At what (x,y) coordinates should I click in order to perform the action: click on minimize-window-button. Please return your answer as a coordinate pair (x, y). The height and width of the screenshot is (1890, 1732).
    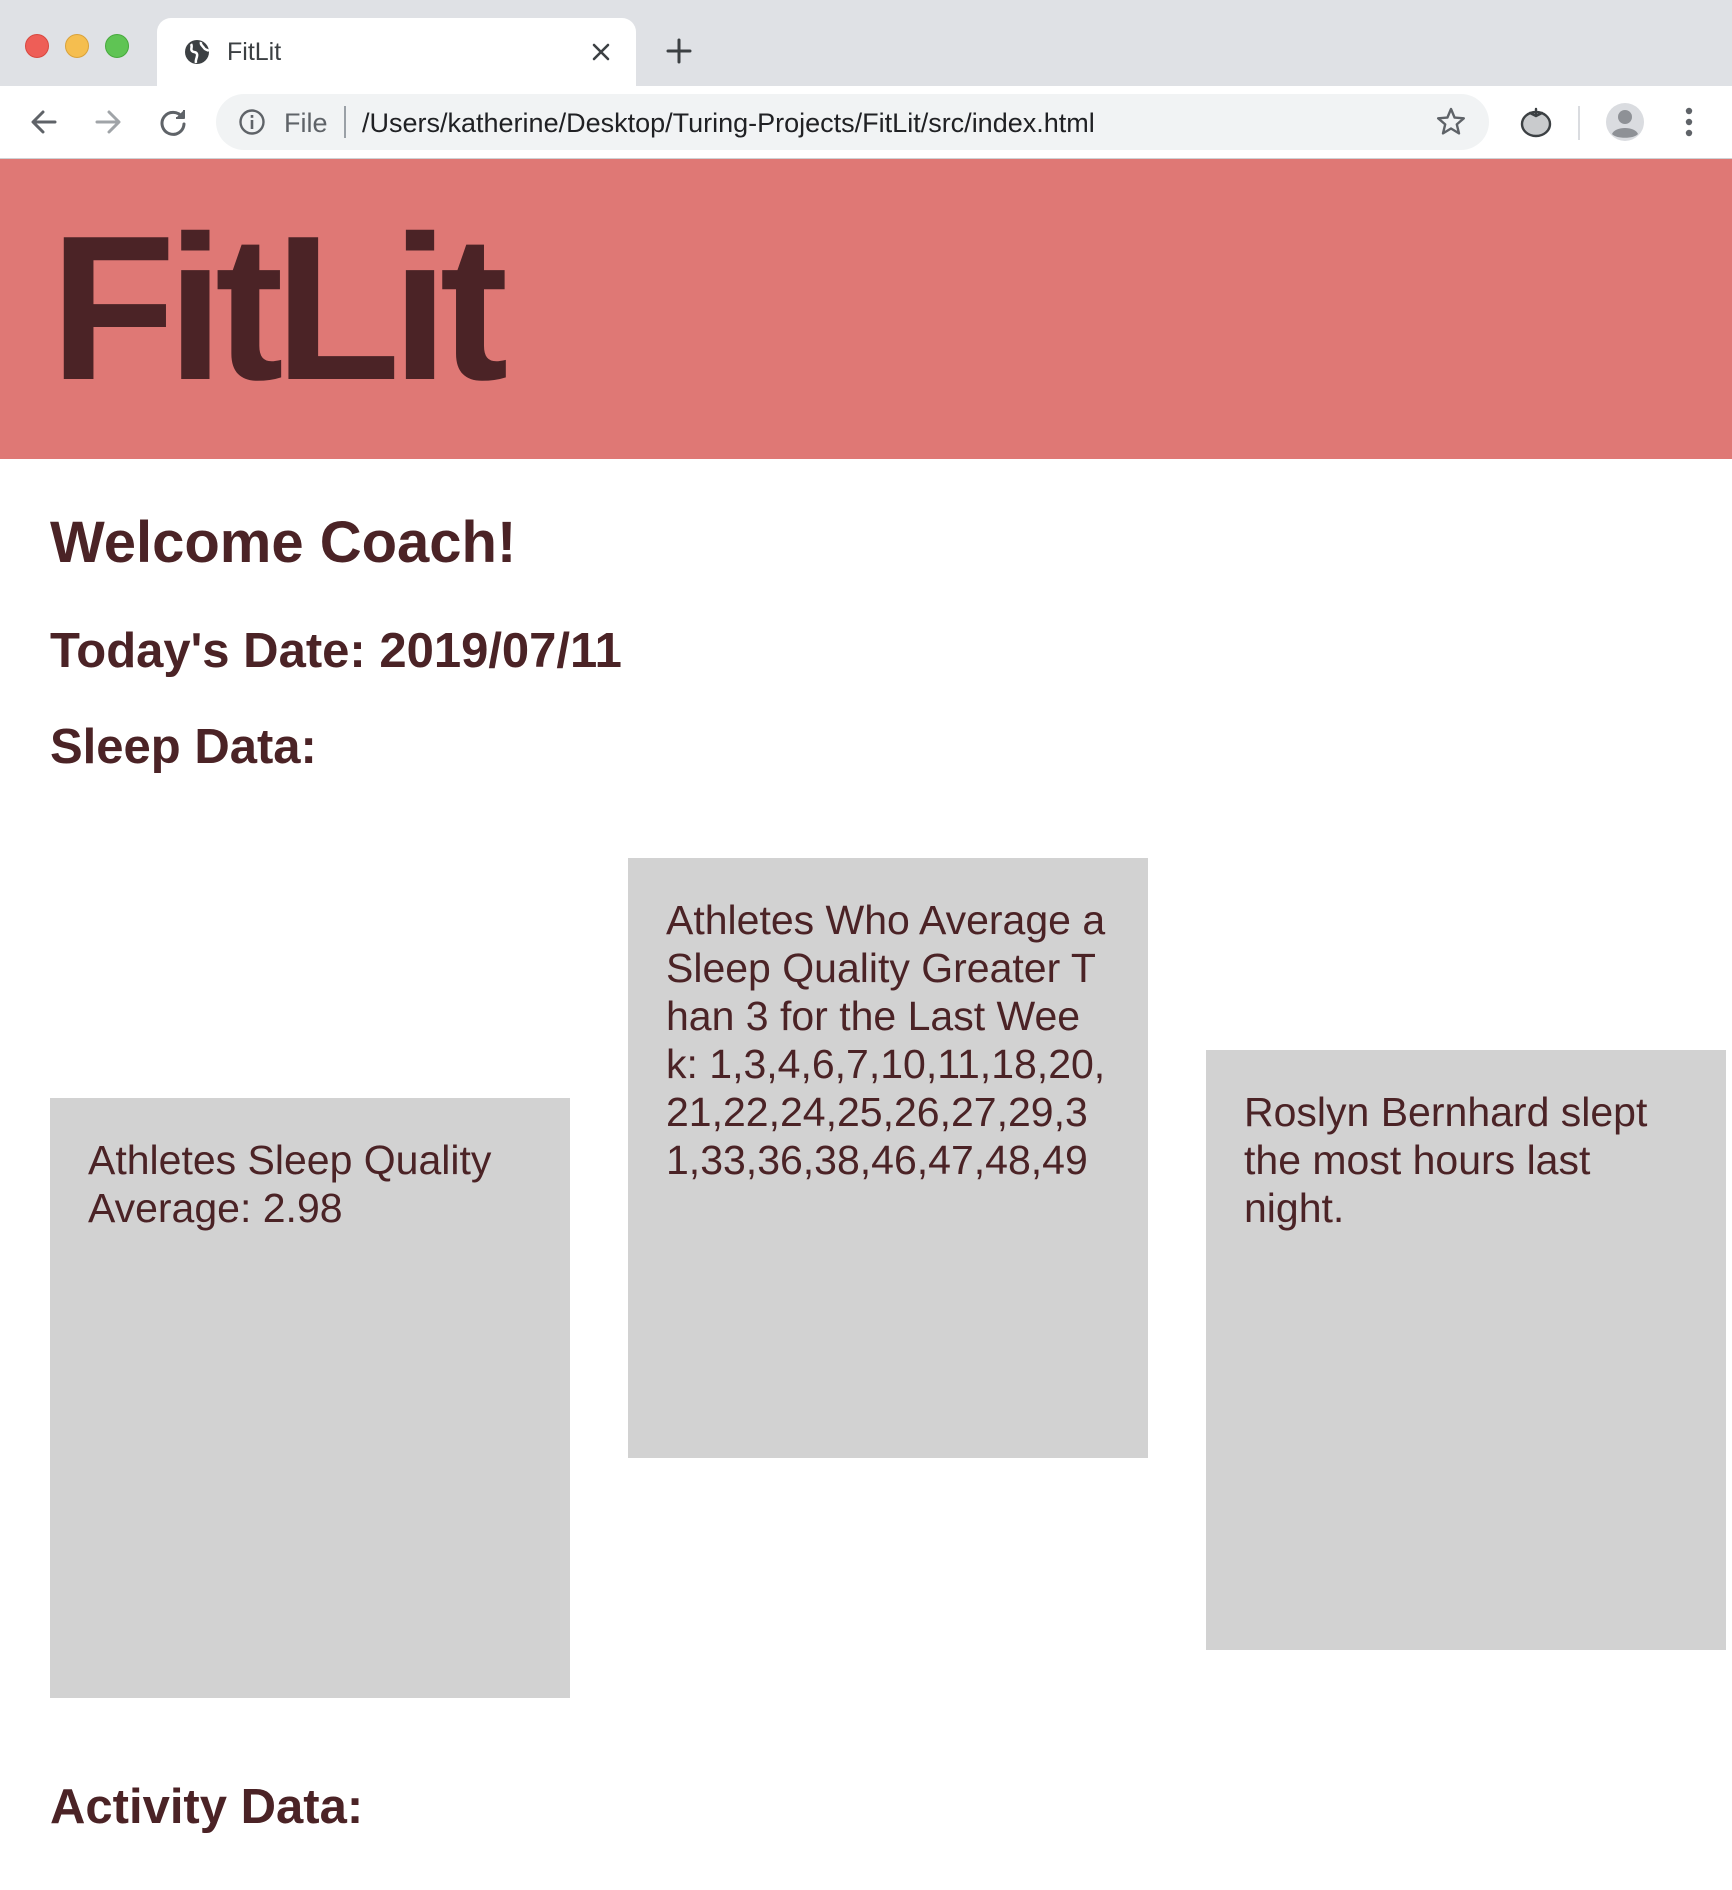
    Looking at the image, I should click on (77, 46).